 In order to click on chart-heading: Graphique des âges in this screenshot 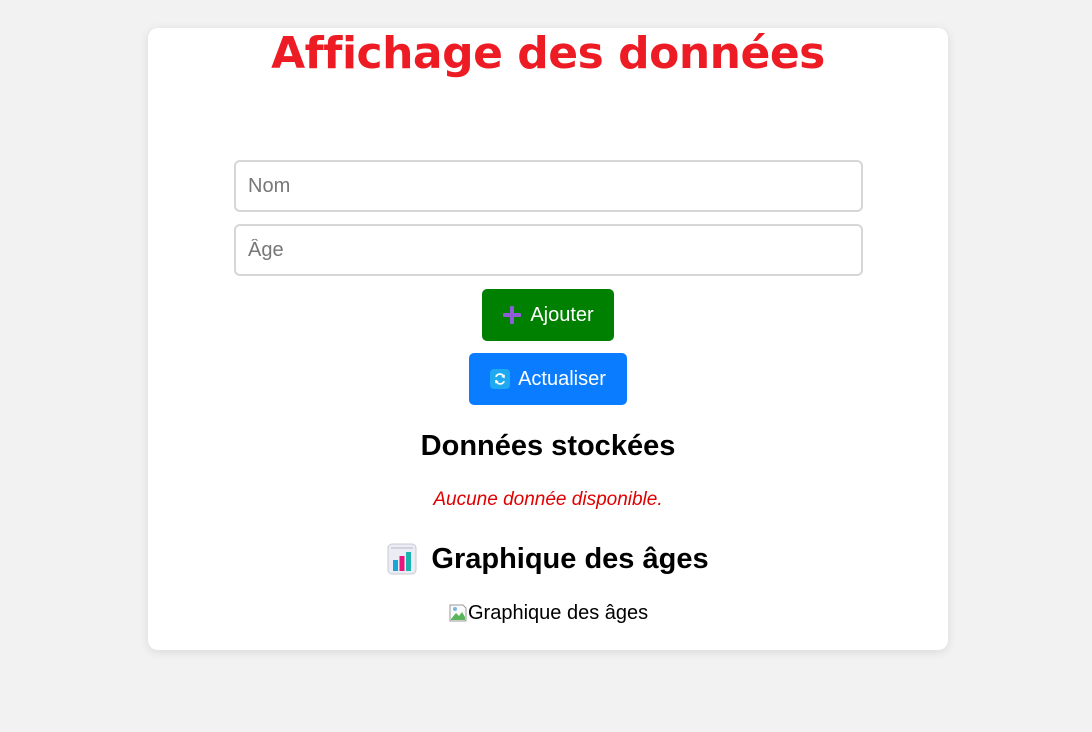, I will do `click(548, 559)`.